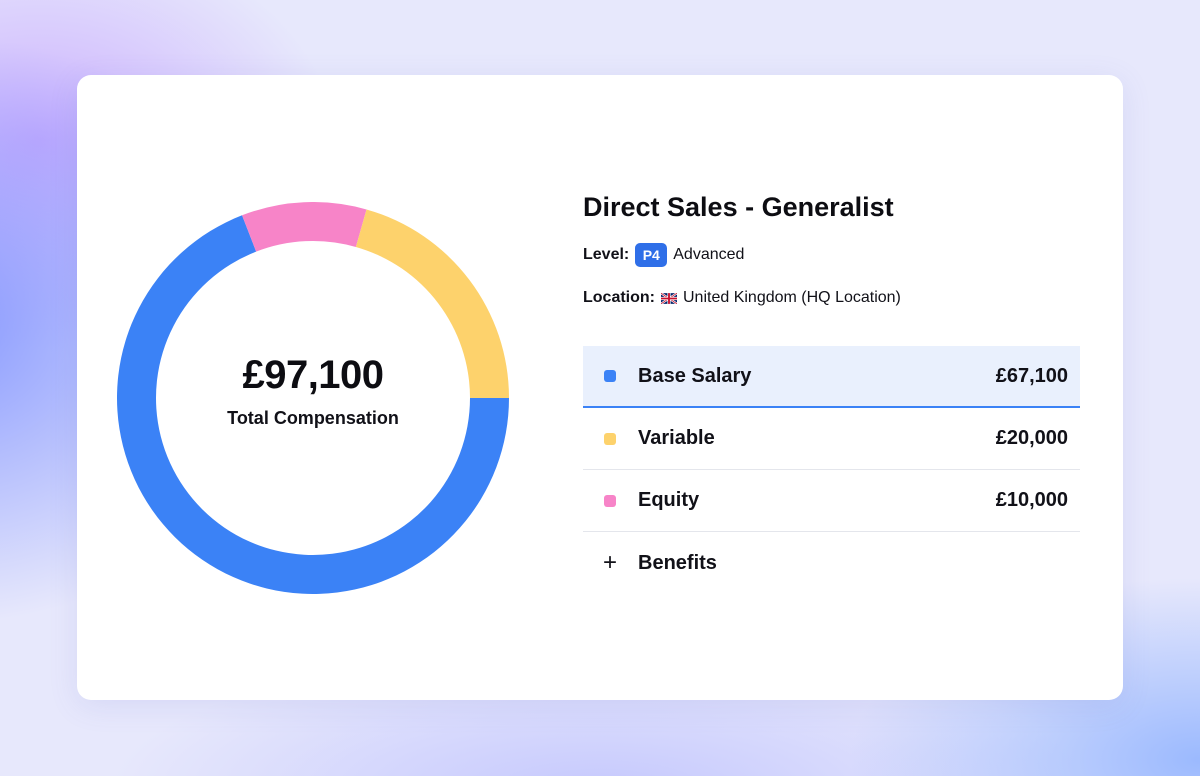 The width and height of the screenshot is (1200, 776). I want to click on uk-flag-icon, so click(669, 298).